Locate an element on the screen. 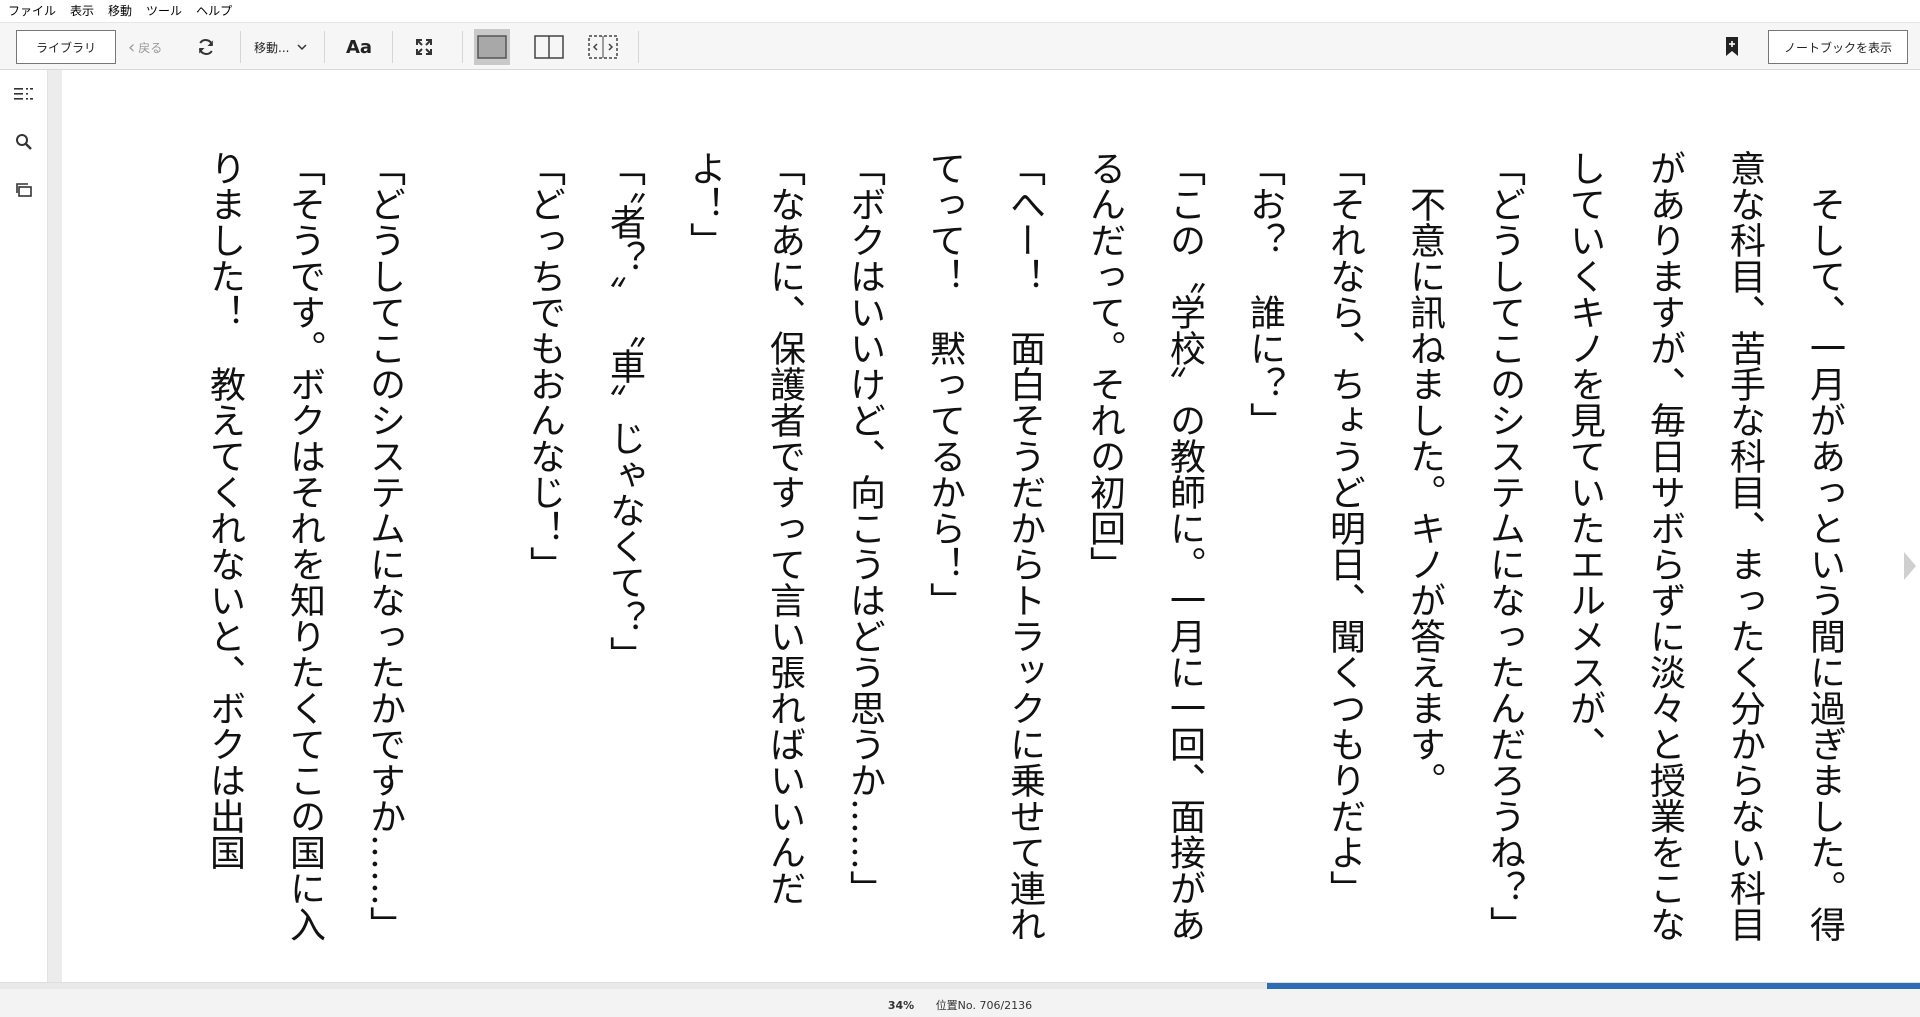 This screenshot has height=1017, width=1920. two-page-view-button is located at coordinates (549, 47).